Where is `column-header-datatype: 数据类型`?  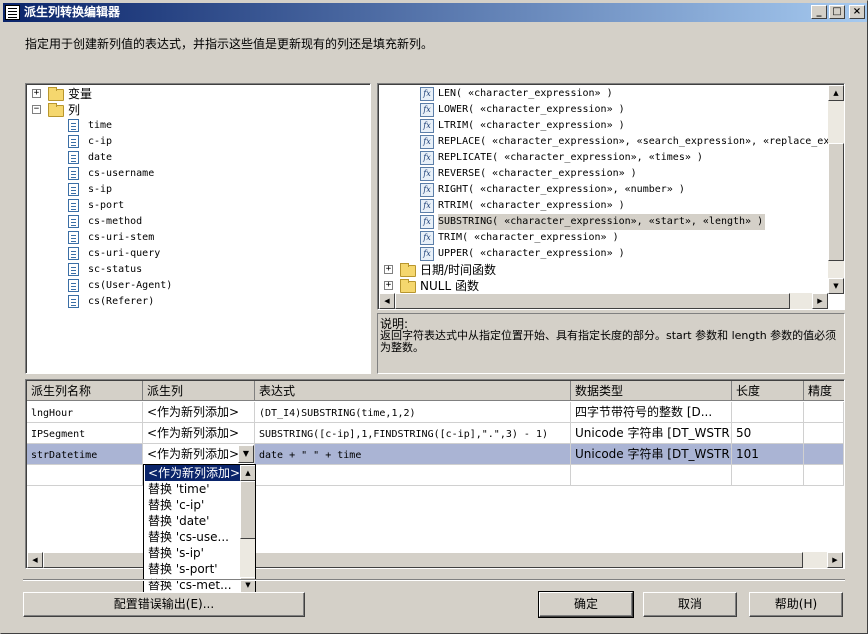
column-header-datatype: 数据类型 is located at coordinates (651, 391).